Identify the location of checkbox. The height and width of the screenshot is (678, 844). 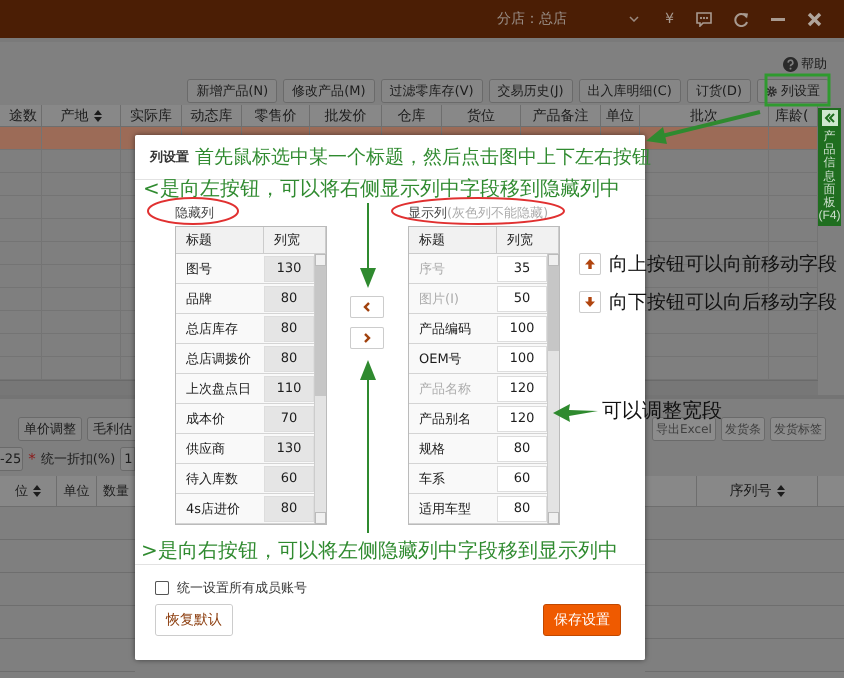
(162, 588).